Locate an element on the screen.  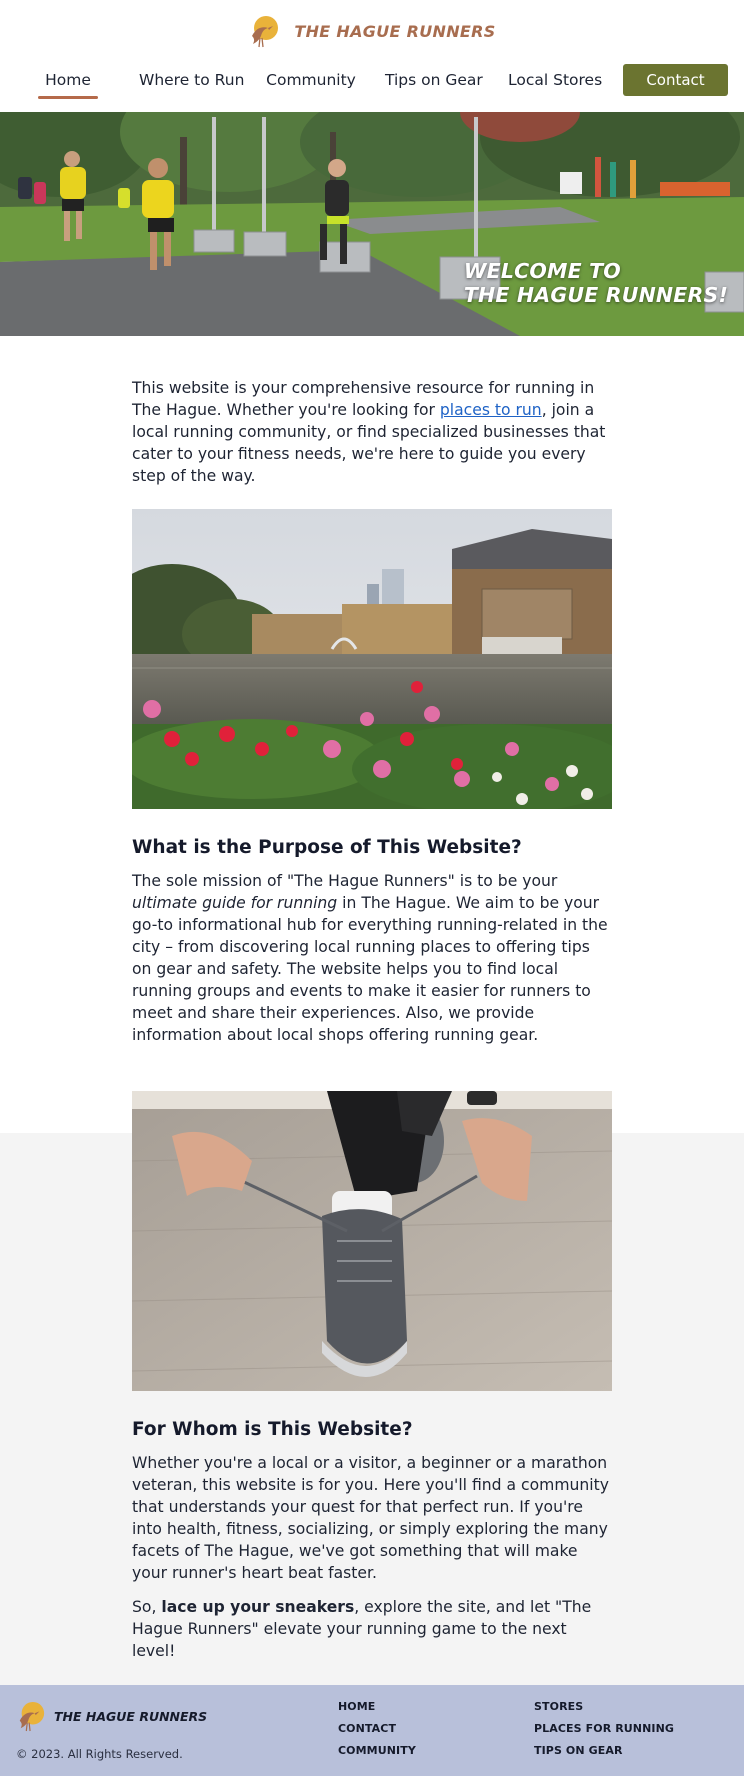
audience-p2-bold: lace up your sneakers is located at coordinates (258, 1607).